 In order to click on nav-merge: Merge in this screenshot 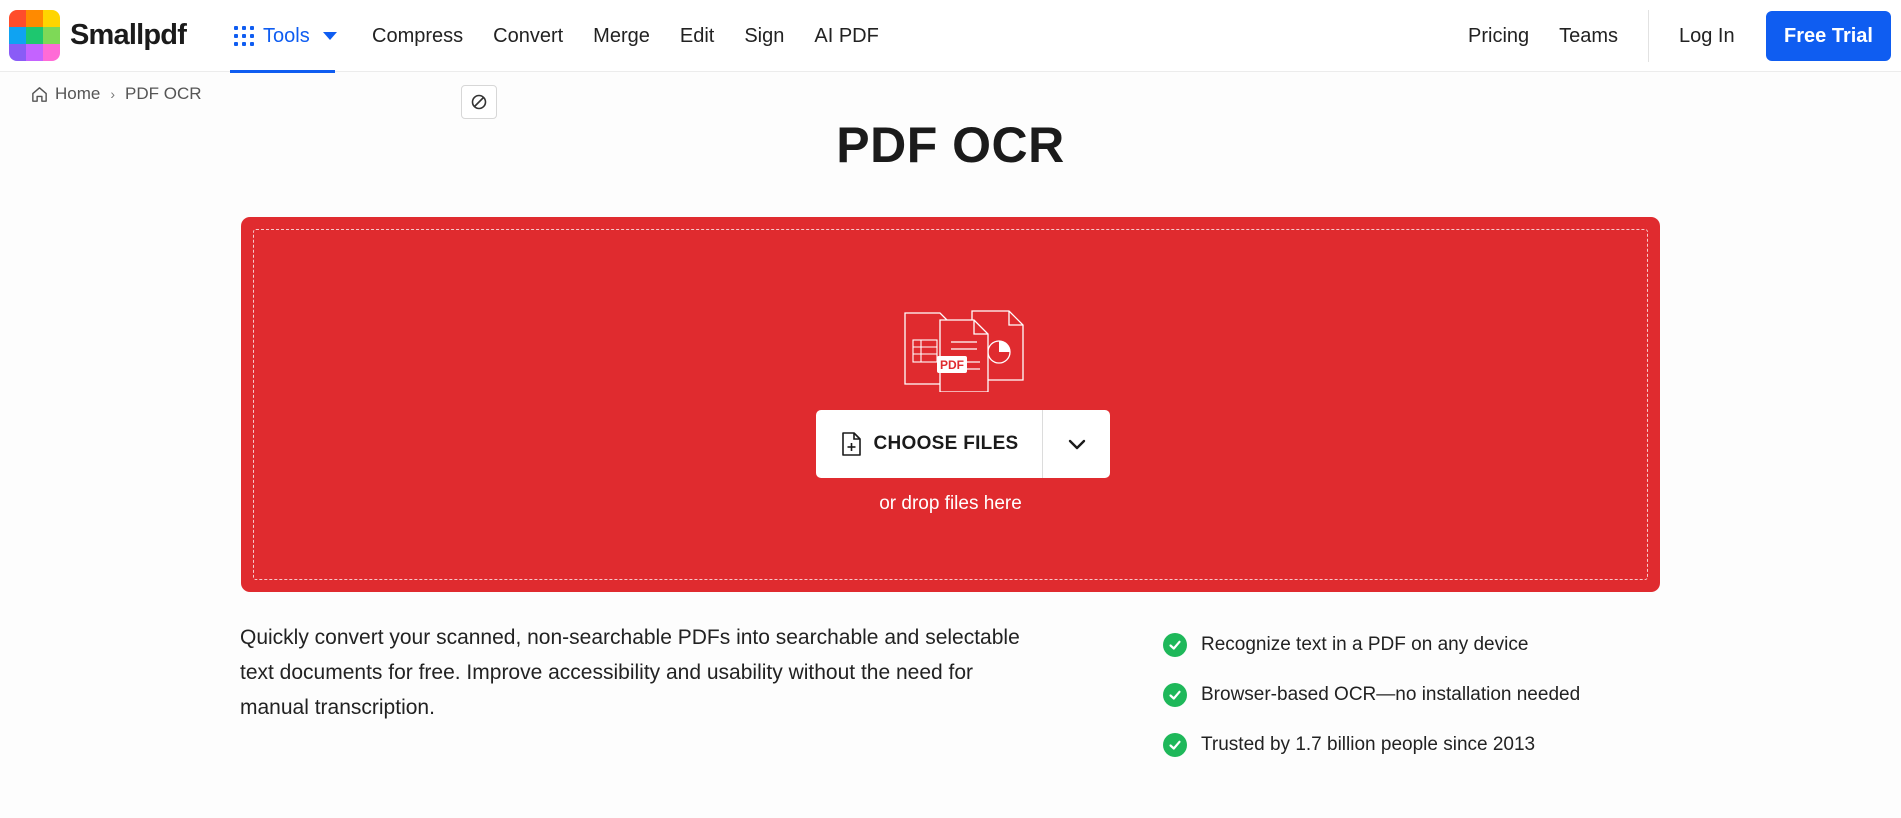, I will do `click(621, 36)`.